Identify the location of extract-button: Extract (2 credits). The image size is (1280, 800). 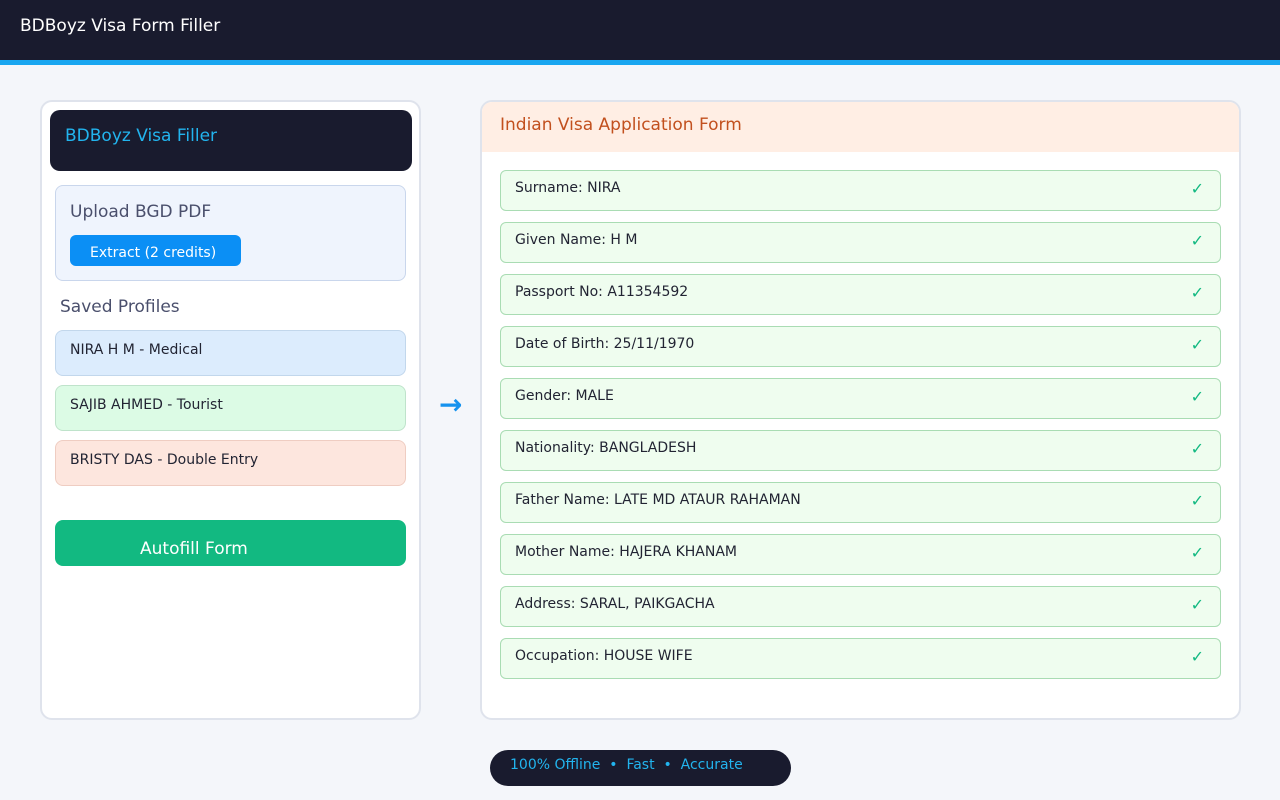
(155, 250).